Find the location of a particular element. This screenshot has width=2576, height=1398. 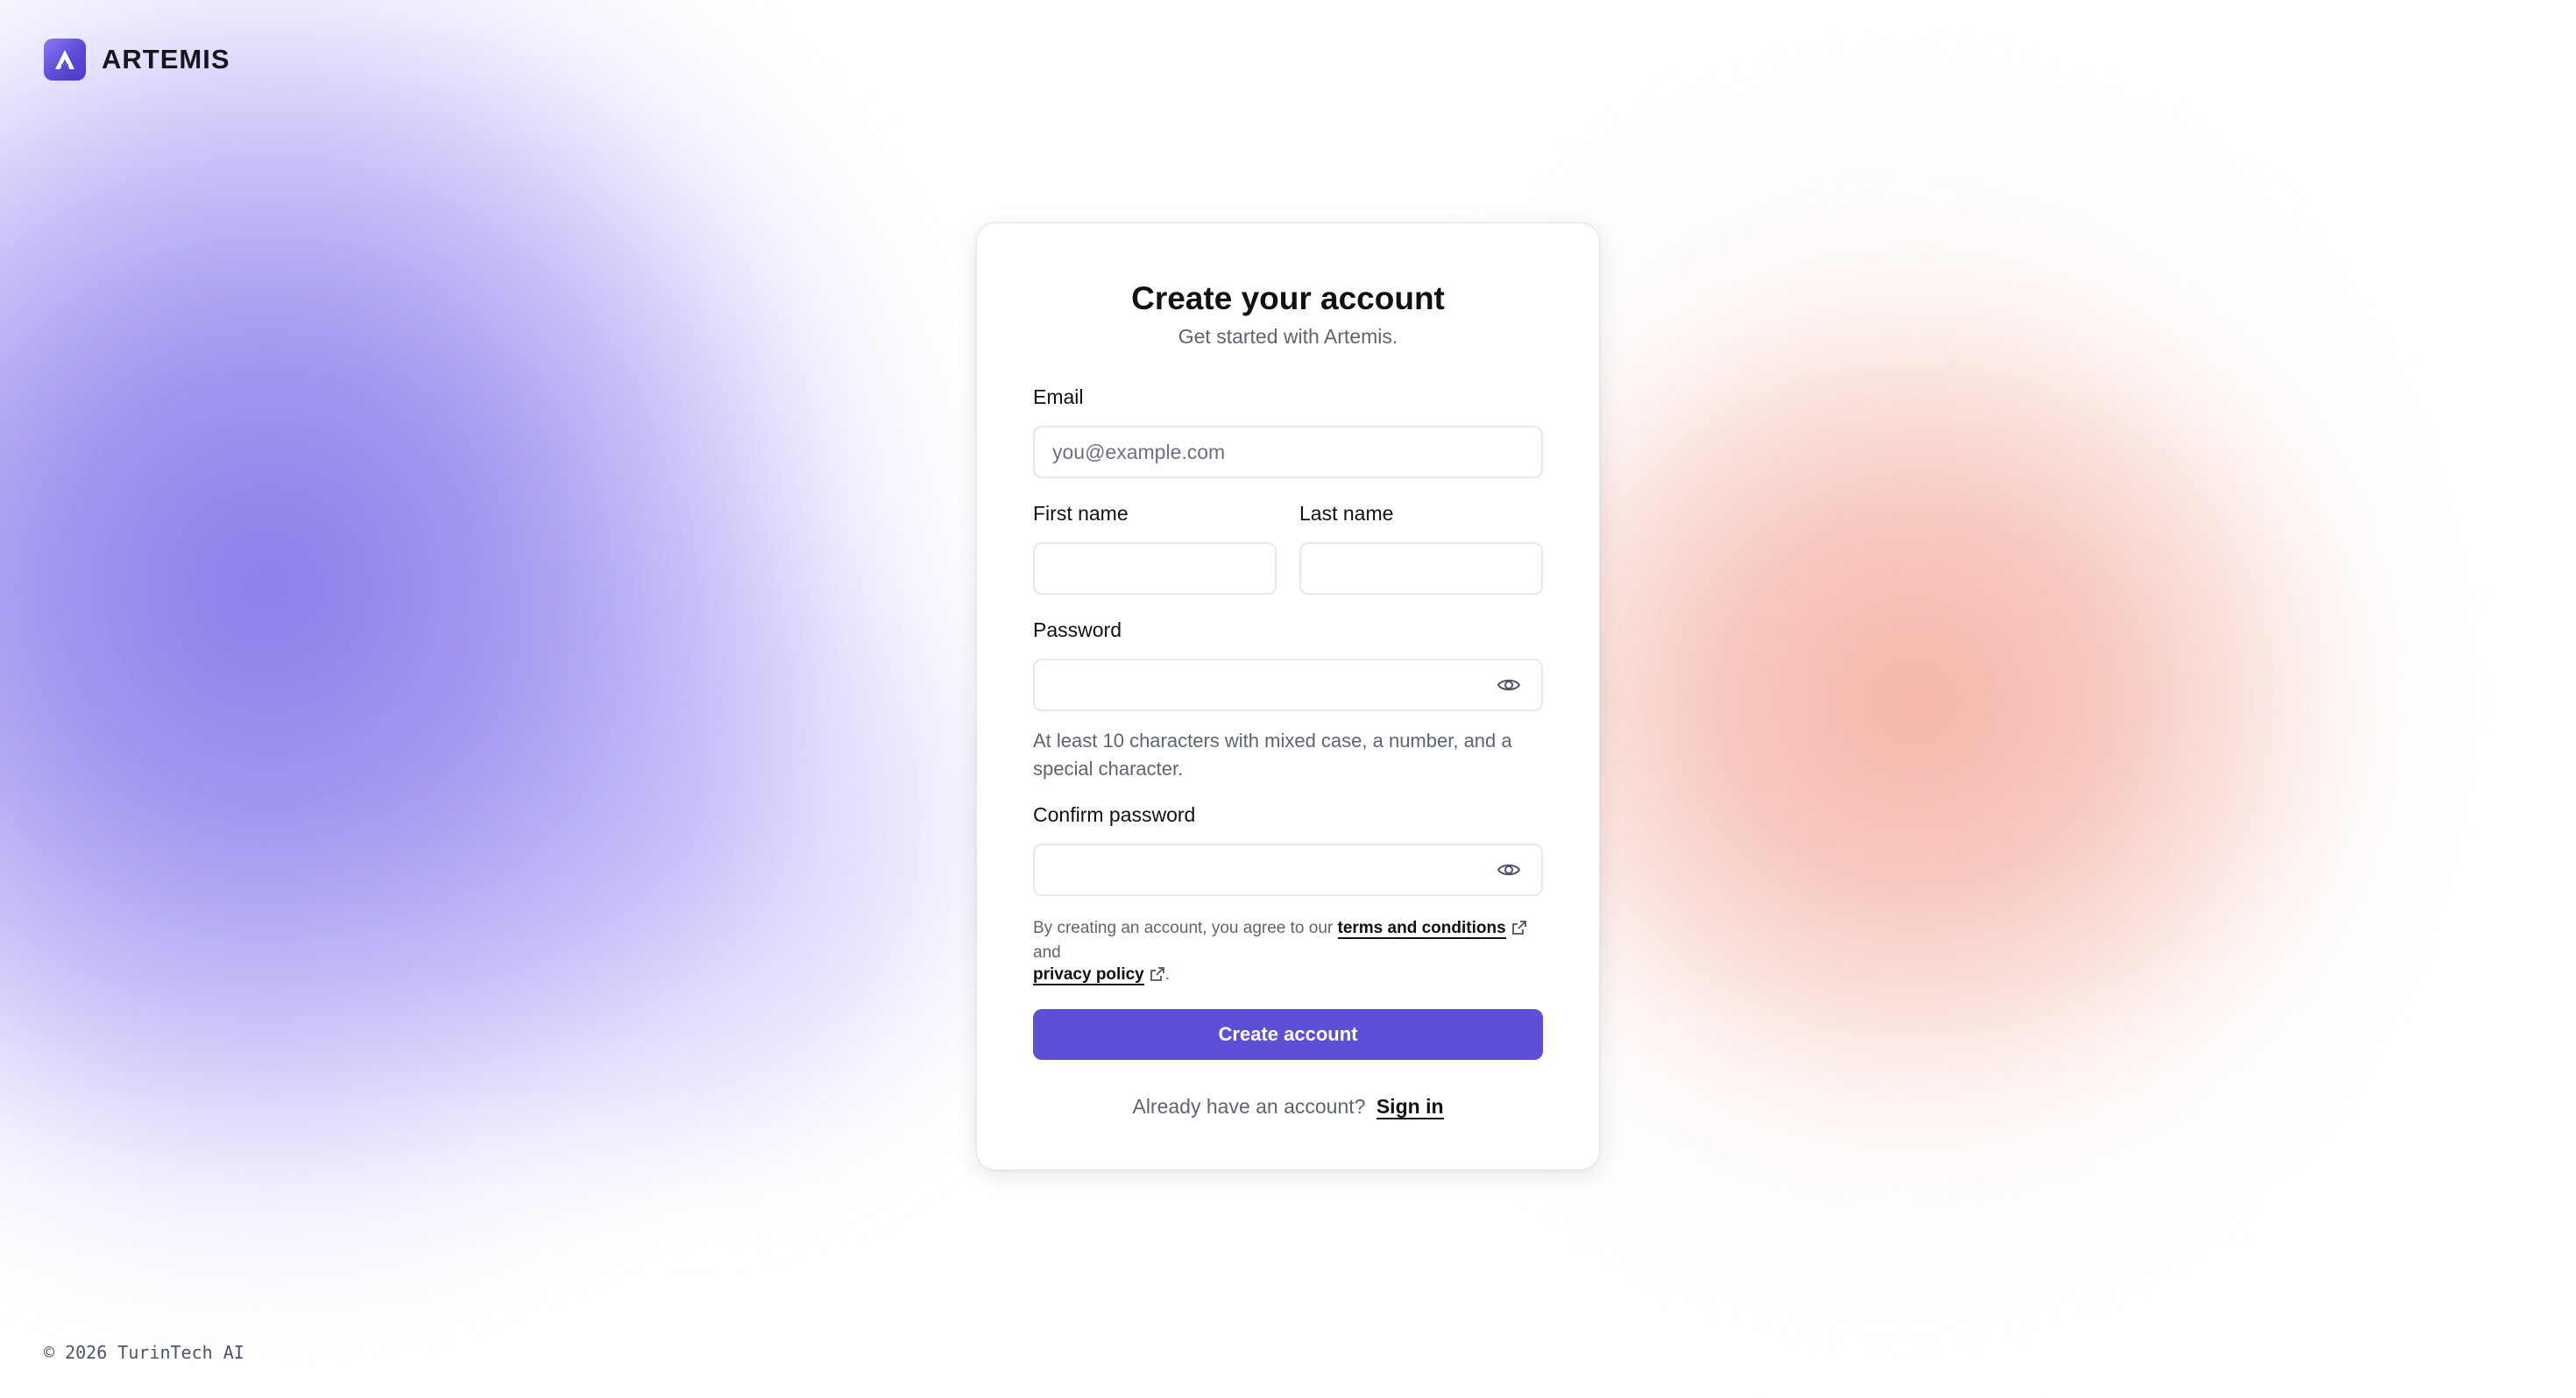

last-name-input is located at coordinates (1421, 568).